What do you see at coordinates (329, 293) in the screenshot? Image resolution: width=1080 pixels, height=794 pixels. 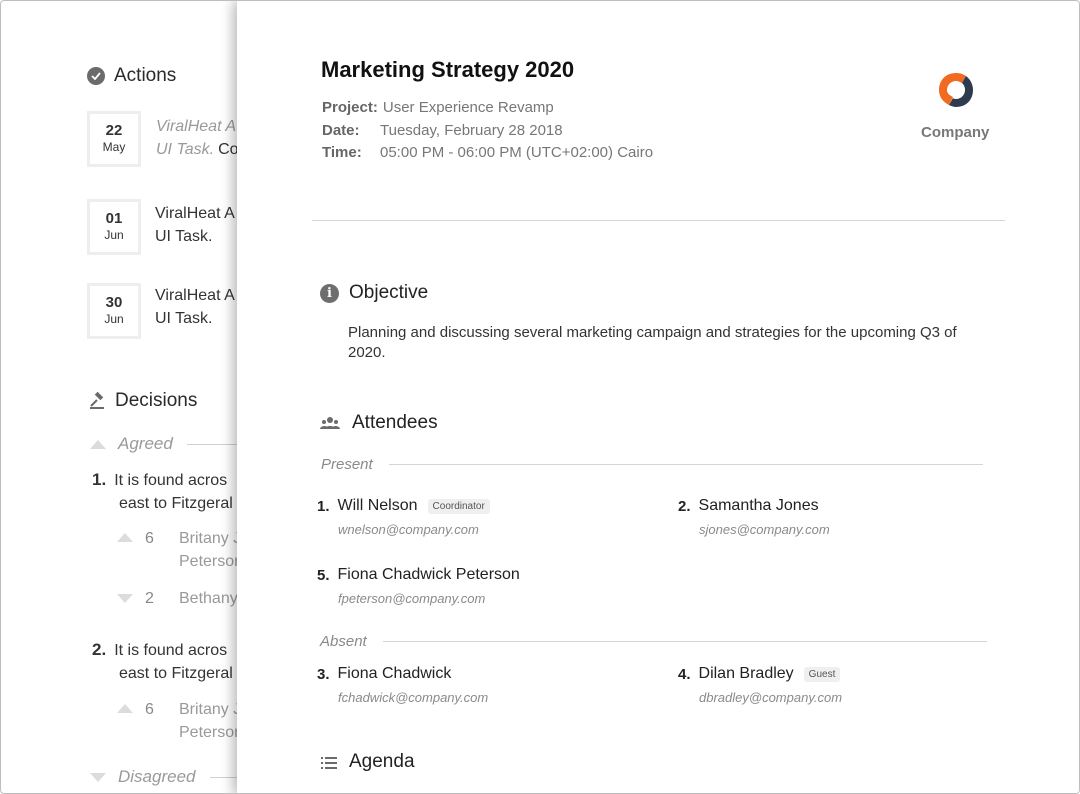 I see `info-icon: i` at bounding box center [329, 293].